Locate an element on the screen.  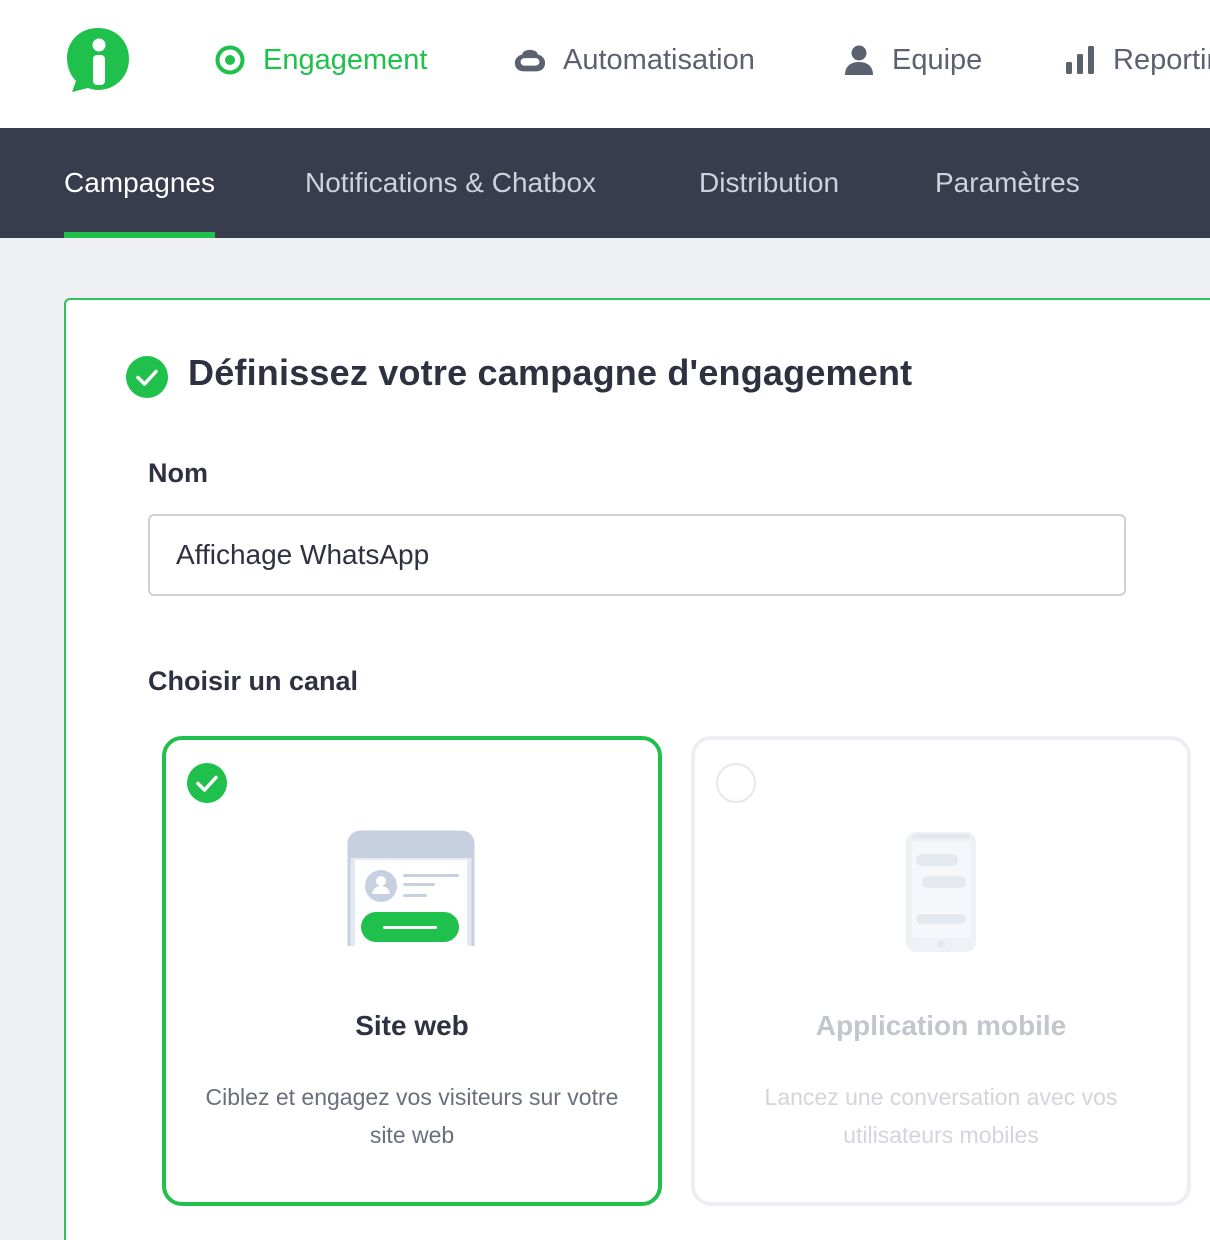
tab-campagnes: Campagnes is located at coordinates (139, 183).